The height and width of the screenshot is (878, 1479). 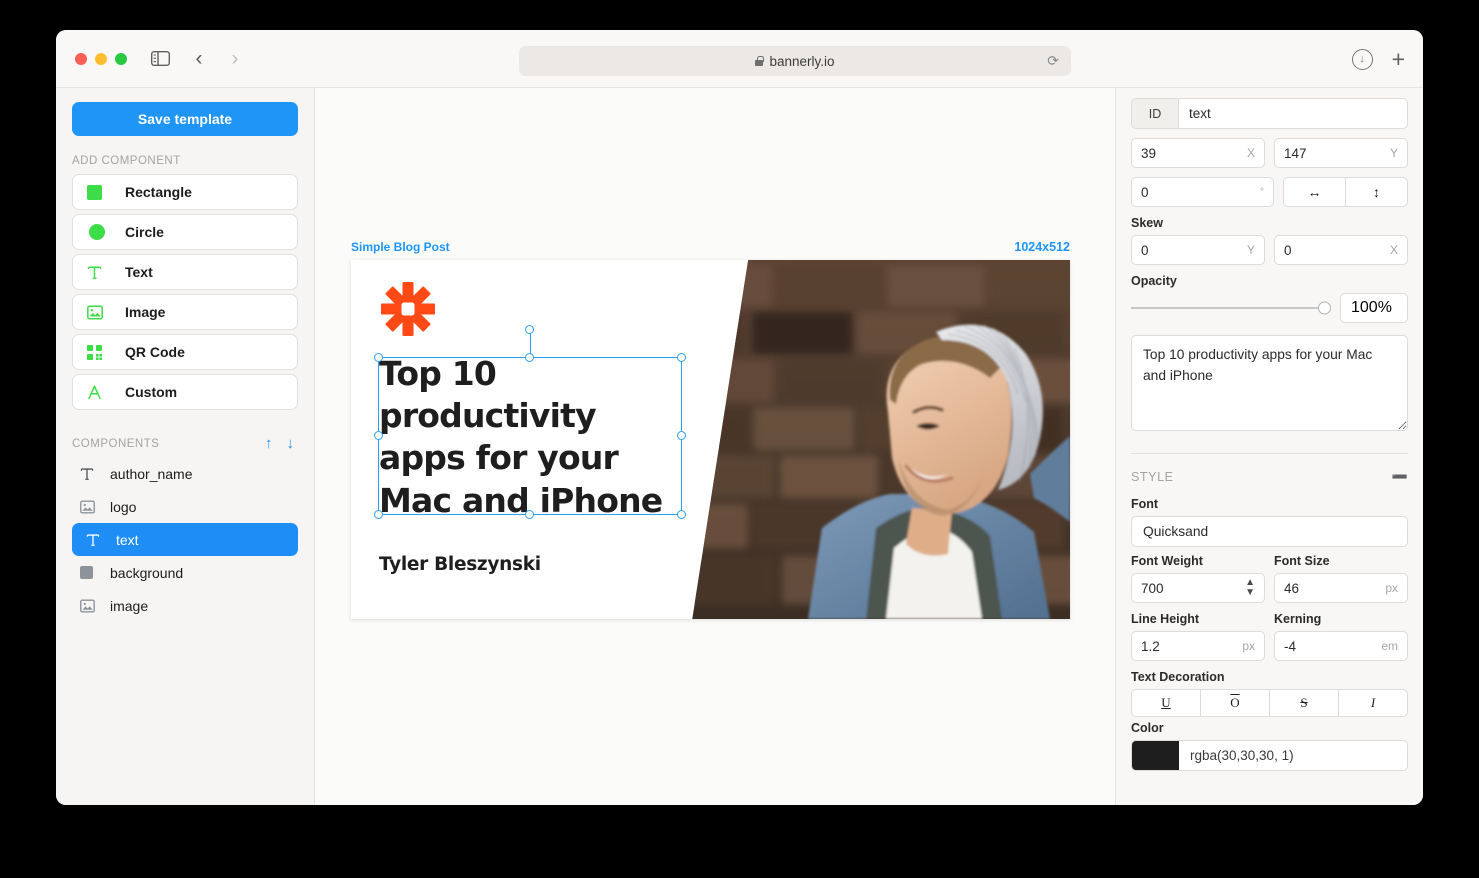 What do you see at coordinates (1269, 531) in the screenshot?
I see `font-family-input: Quicksand` at bounding box center [1269, 531].